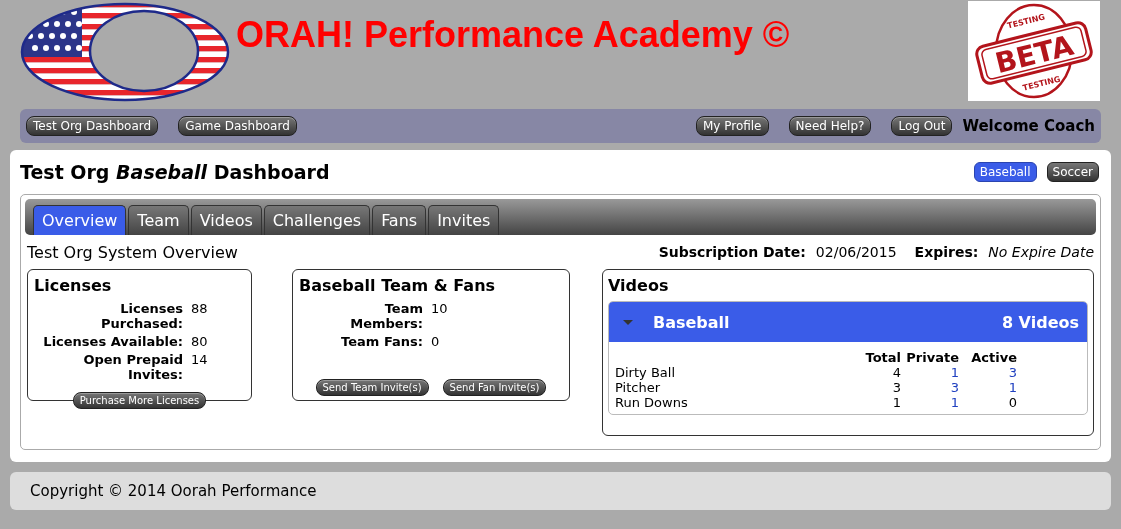 The image size is (1121, 529). Describe the element at coordinates (896, 387) in the screenshot. I see `table-cell-text: 3` at that location.